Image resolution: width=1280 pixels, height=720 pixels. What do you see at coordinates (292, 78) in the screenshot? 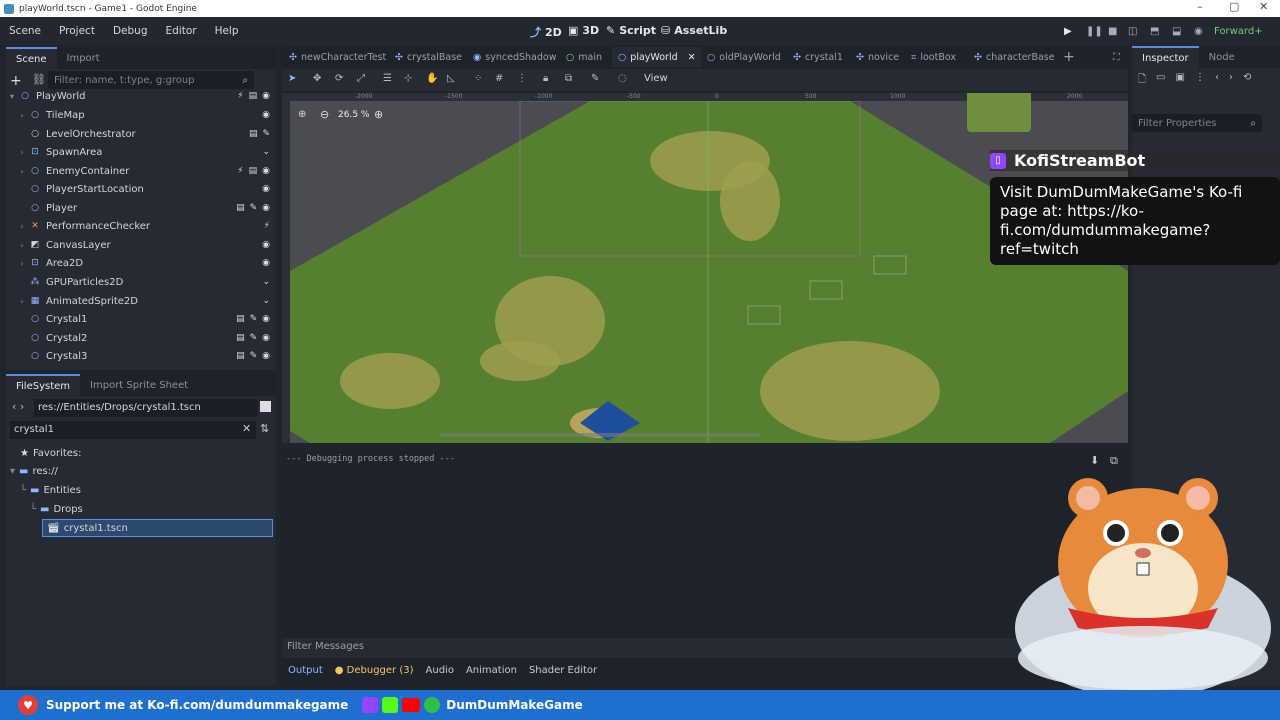
I see `select-tool-icon: ➤` at bounding box center [292, 78].